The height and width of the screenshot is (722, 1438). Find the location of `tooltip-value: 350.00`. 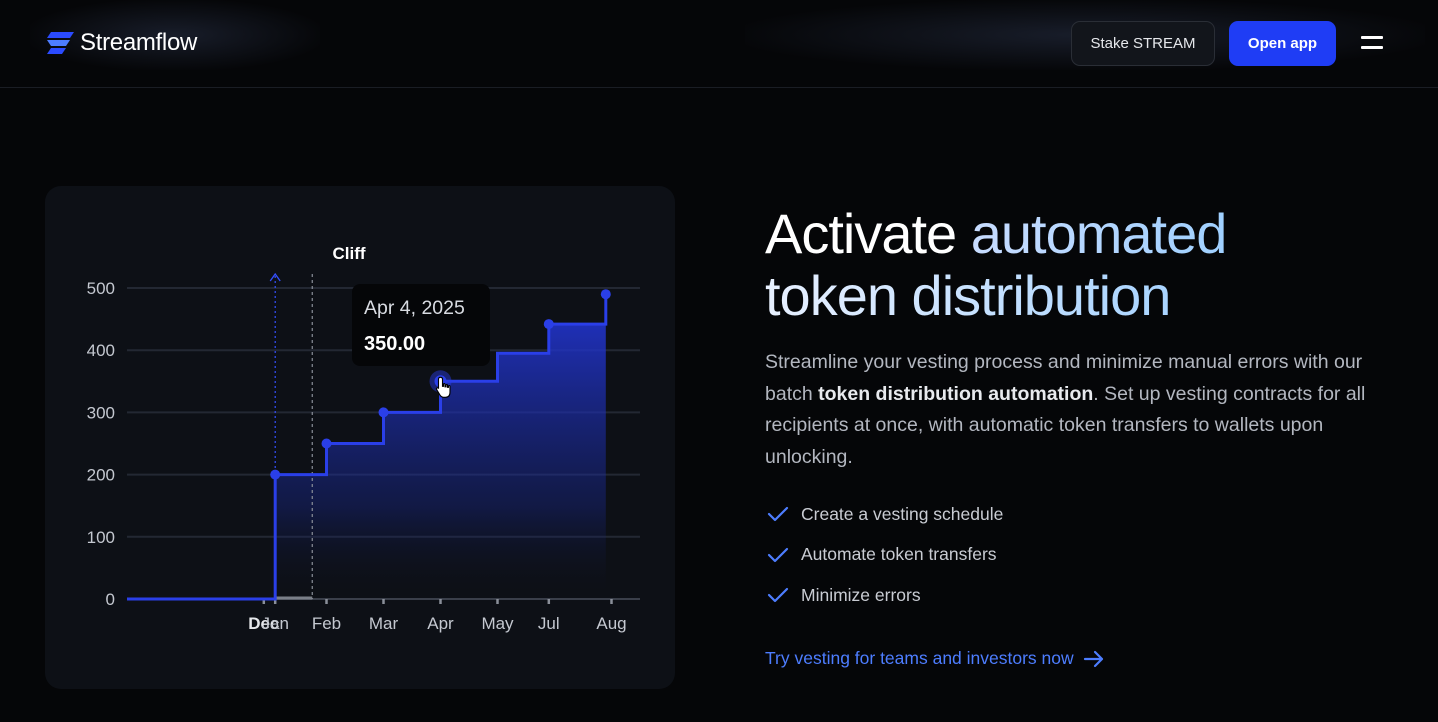

tooltip-value: 350.00 is located at coordinates (394, 344).